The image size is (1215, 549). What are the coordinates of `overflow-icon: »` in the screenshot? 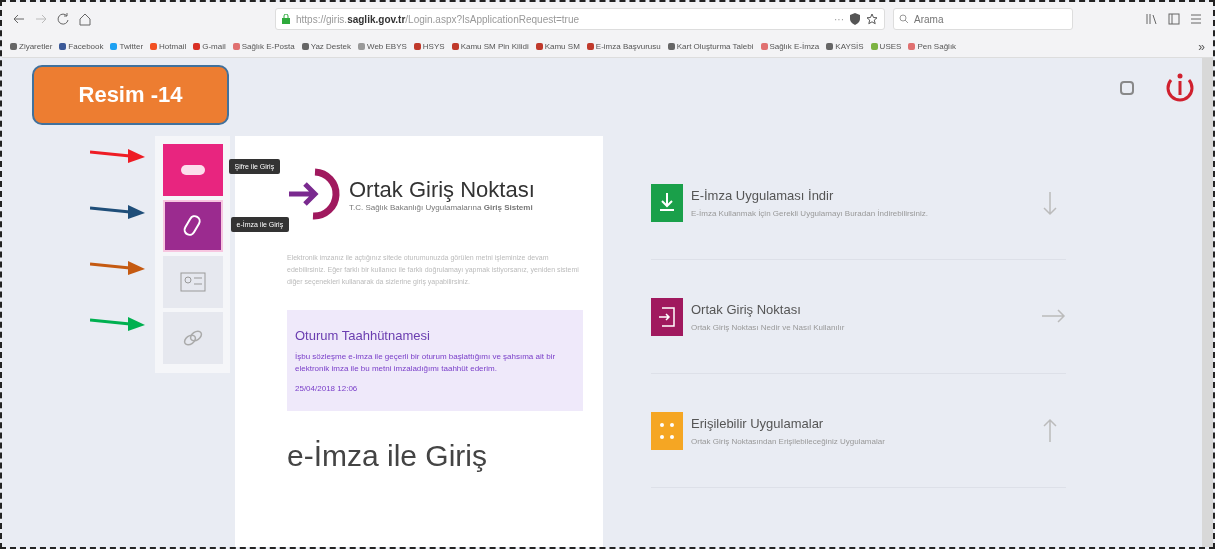 It's located at (1201, 46).